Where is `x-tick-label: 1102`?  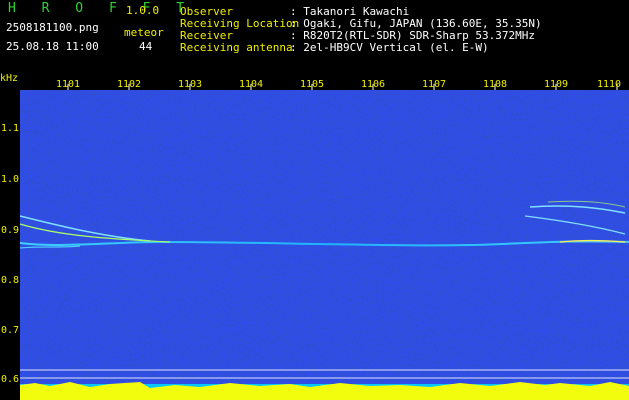
x-tick-label: 1102 is located at coordinates (129, 84).